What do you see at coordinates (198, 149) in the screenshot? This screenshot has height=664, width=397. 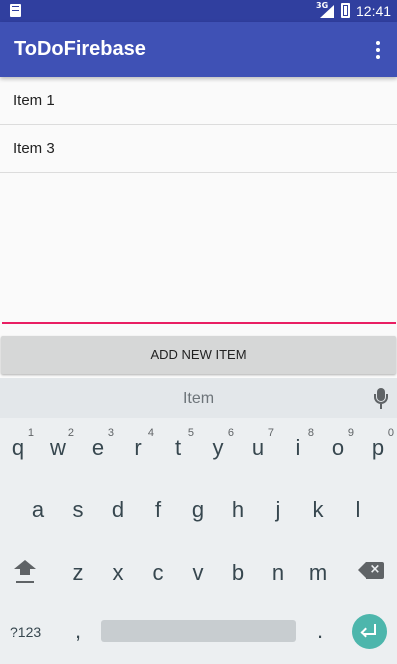 I see `list-item: Item 3` at bounding box center [198, 149].